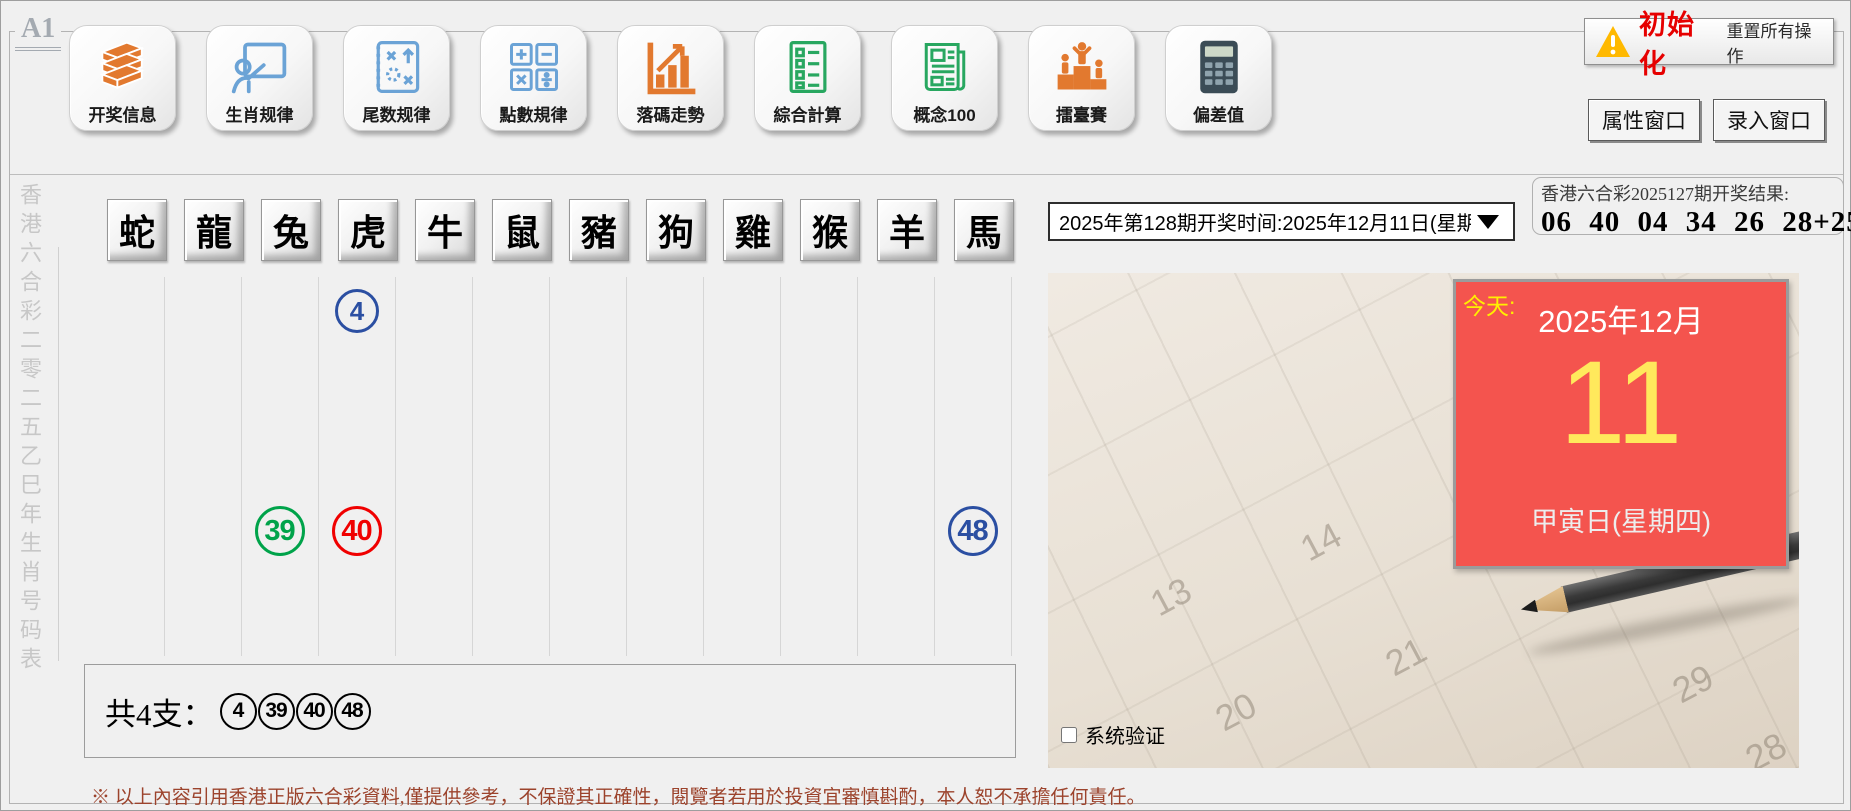 The image size is (1851, 811). I want to click on left-vertical-caption: 香港六合彩二零二五乙巳年生肖号码表, so click(29, 429).